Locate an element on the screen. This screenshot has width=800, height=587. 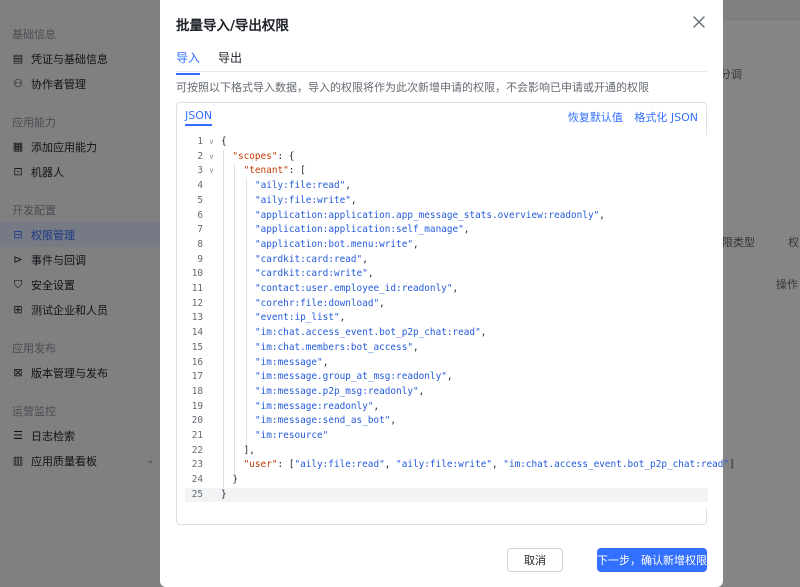
code-line: 19 "im:message:readonly", is located at coordinates (446, 407).